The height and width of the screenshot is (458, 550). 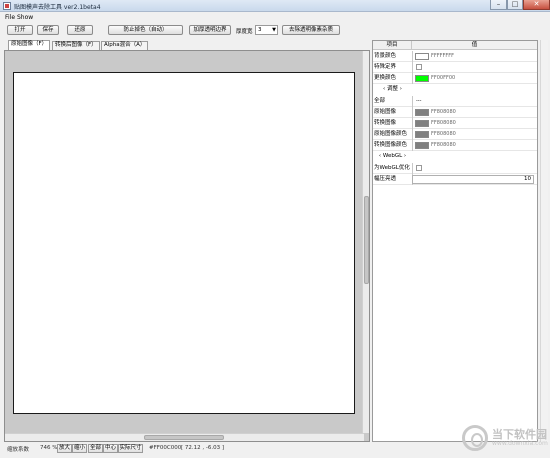 What do you see at coordinates (311, 30) in the screenshot?
I see `remove-noise-button: 去除透明像素杂质` at bounding box center [311, 30].